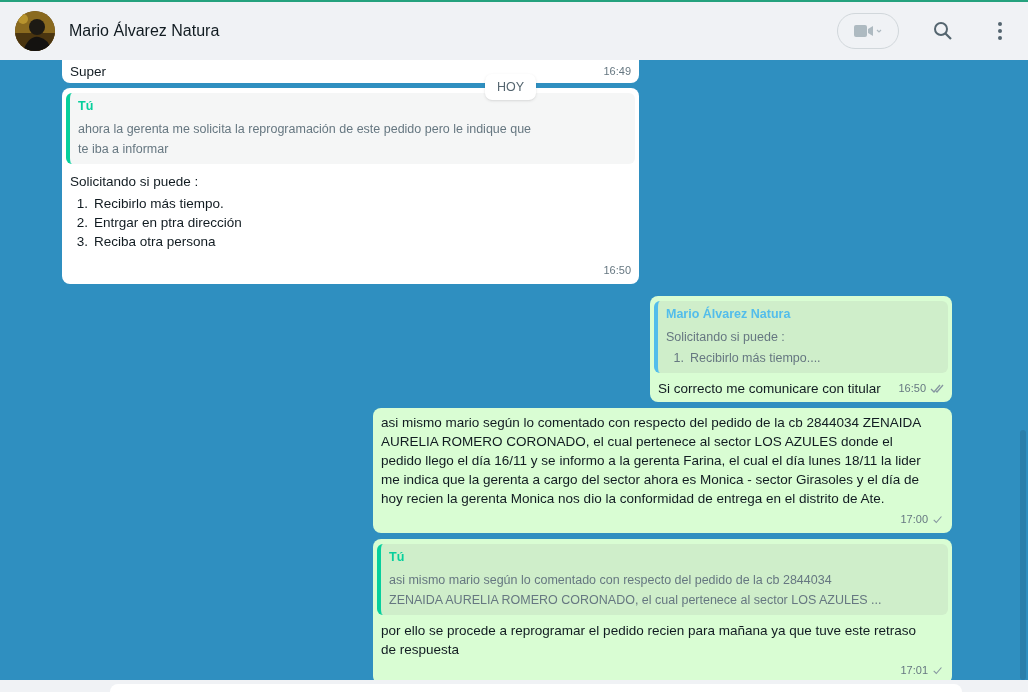  I want to click on list-item-text: Recibirlo más tiempo., so click(159, 204).